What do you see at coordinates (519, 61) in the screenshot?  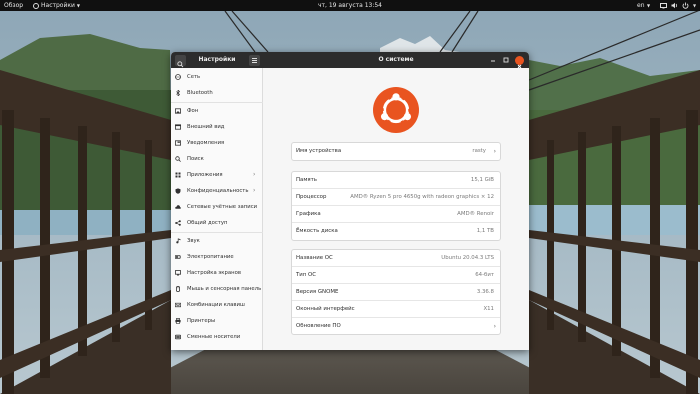 I see `close-button` at bounding box center [519, 61].